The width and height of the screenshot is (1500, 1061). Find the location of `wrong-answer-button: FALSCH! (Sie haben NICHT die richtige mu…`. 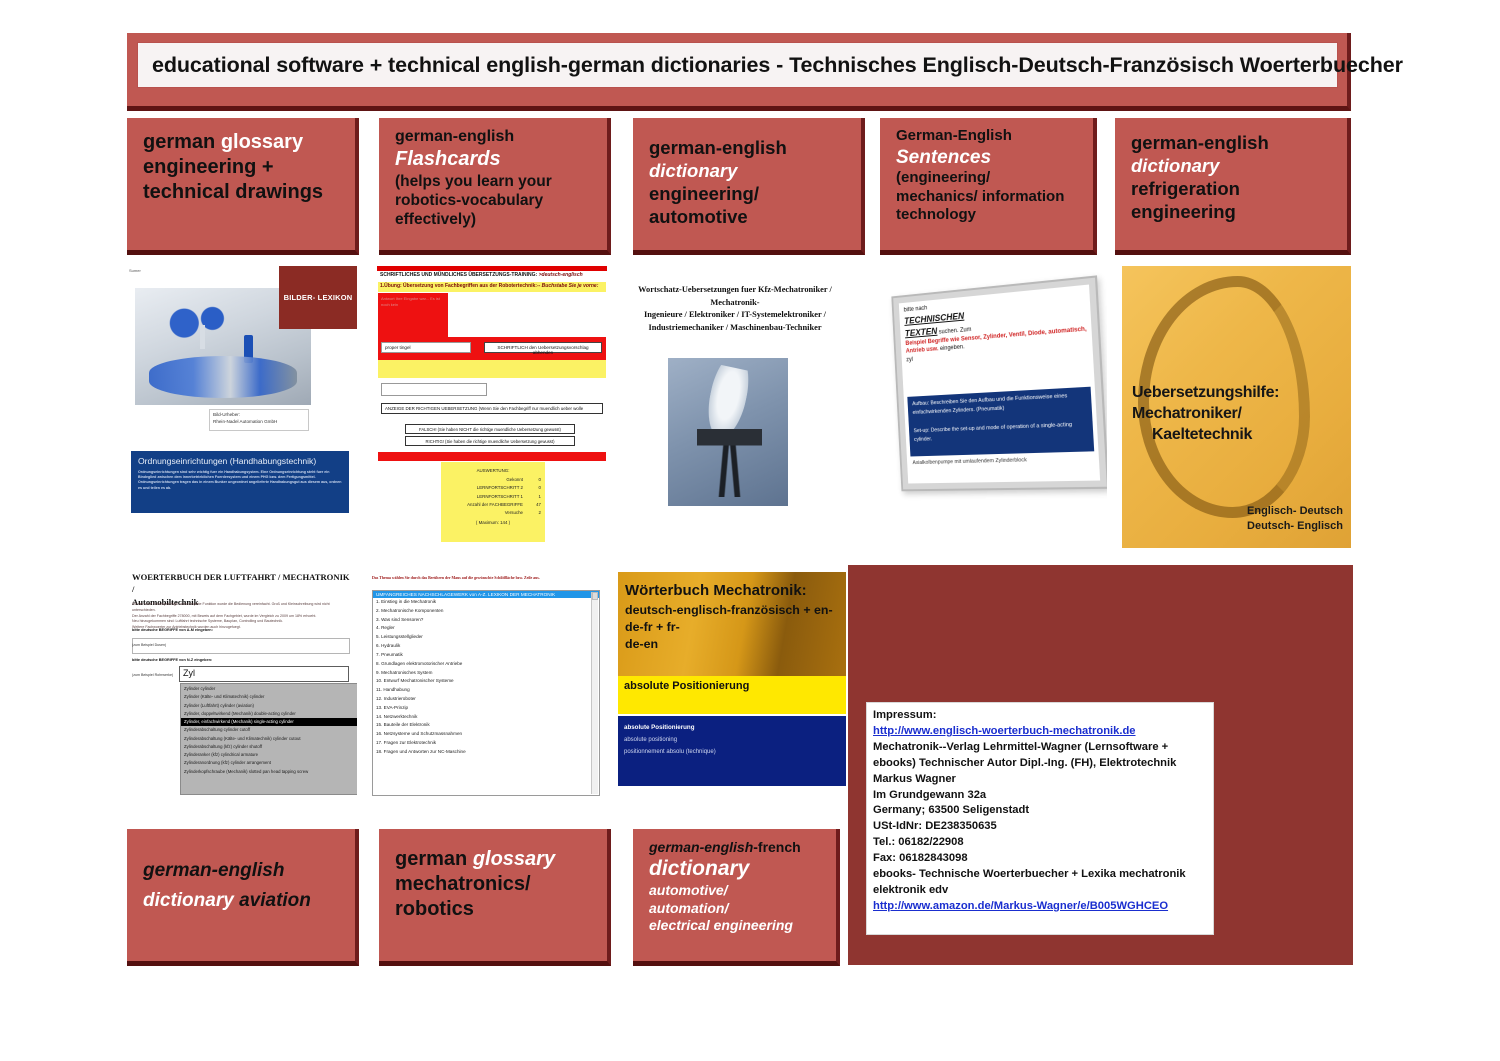

wrong-answer-button: FALSCH! (Sie haben NICHT die richtige mu… is located at coordinates (490, 429).